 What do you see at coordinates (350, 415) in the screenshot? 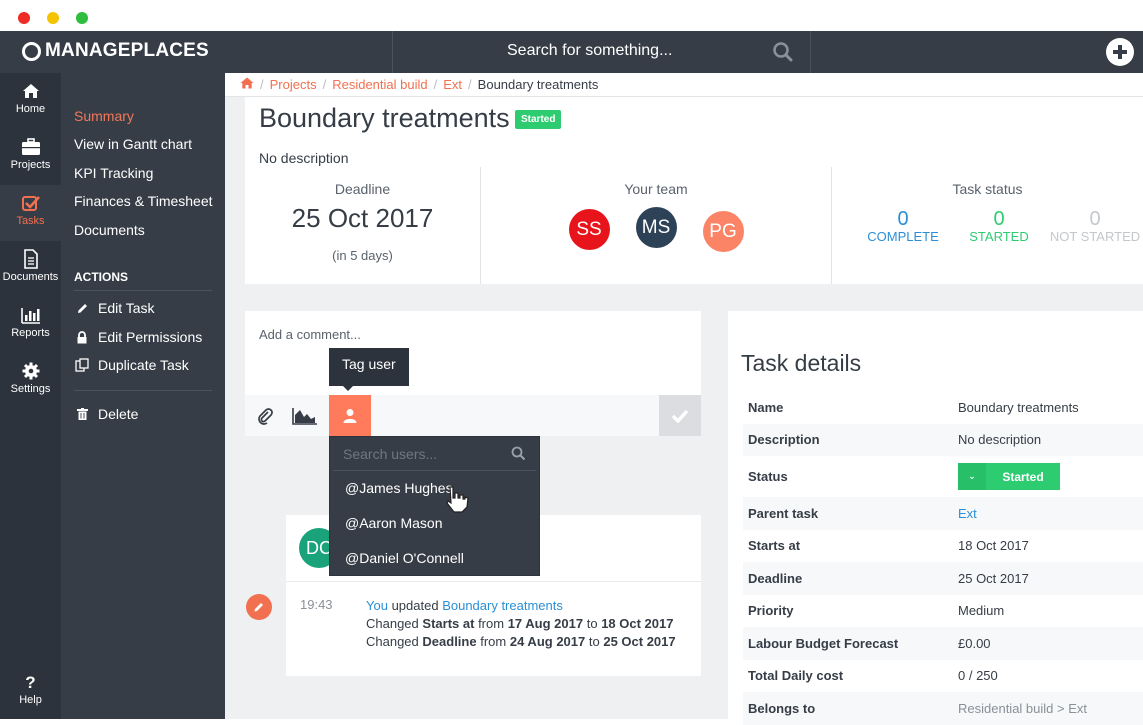
I see `tag-user-button` at bounding box center [350, 415].